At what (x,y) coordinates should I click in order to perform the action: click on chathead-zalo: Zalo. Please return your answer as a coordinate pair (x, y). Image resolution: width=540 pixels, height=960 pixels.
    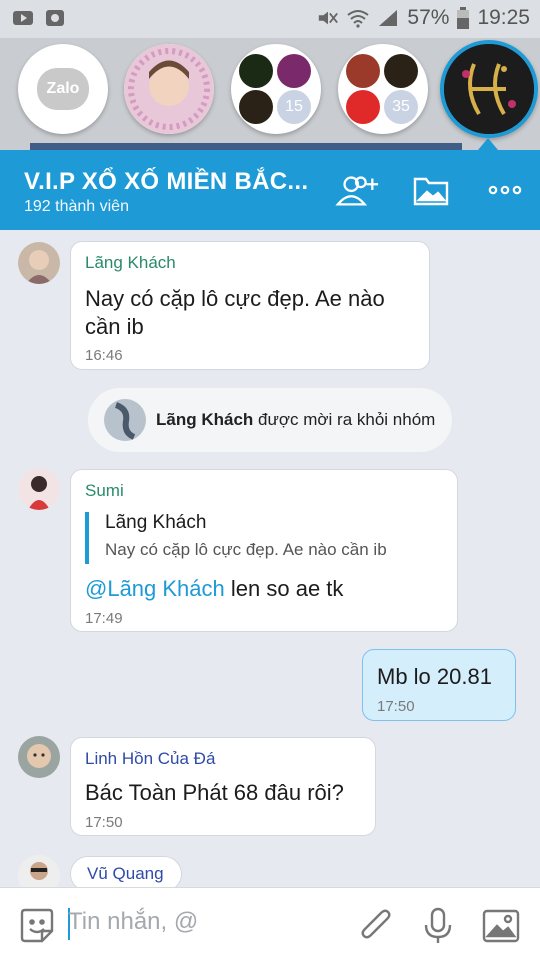
    Looking at the image, I should click on (63, 89).